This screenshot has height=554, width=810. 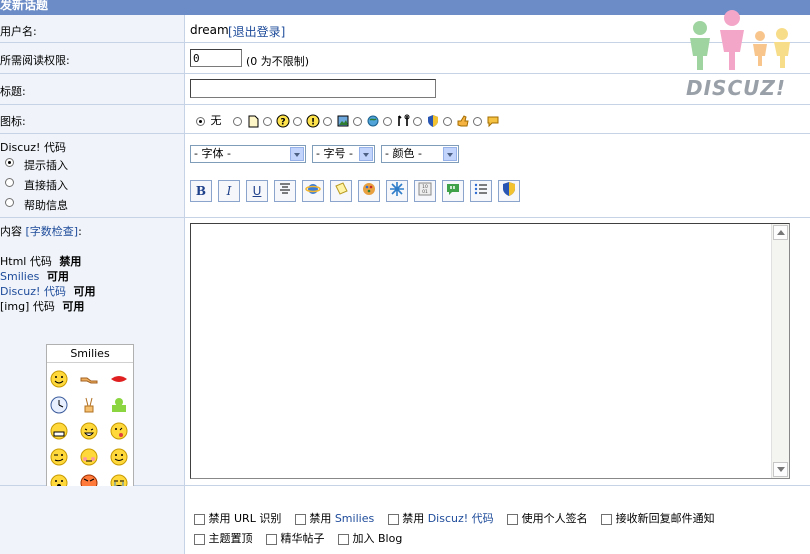 I want to click on quote-icon, so click(x=453, y=189).